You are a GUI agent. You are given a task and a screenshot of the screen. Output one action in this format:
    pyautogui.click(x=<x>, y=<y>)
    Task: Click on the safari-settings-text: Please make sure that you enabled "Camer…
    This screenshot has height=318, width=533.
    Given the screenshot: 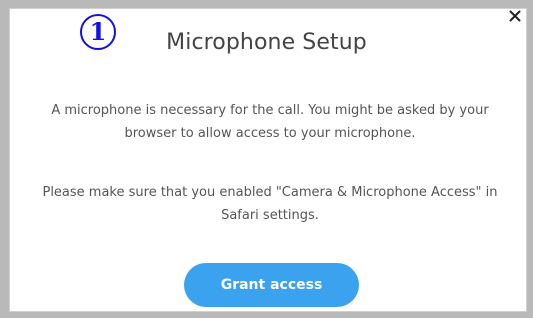 What is the action you would take?
    pyautogui.click(x=270, y=204)
    